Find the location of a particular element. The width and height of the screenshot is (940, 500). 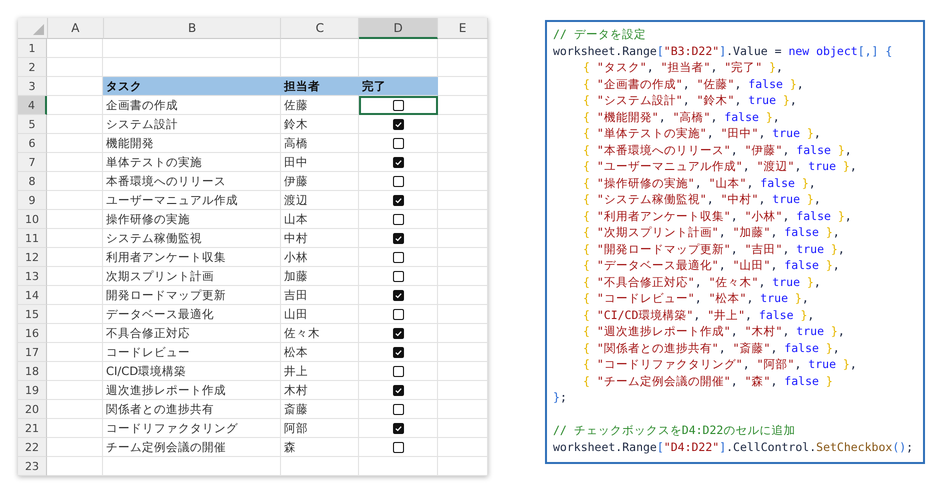

table-cell: ユーザーマニュアル作成 is located at coordinates (192, 200).